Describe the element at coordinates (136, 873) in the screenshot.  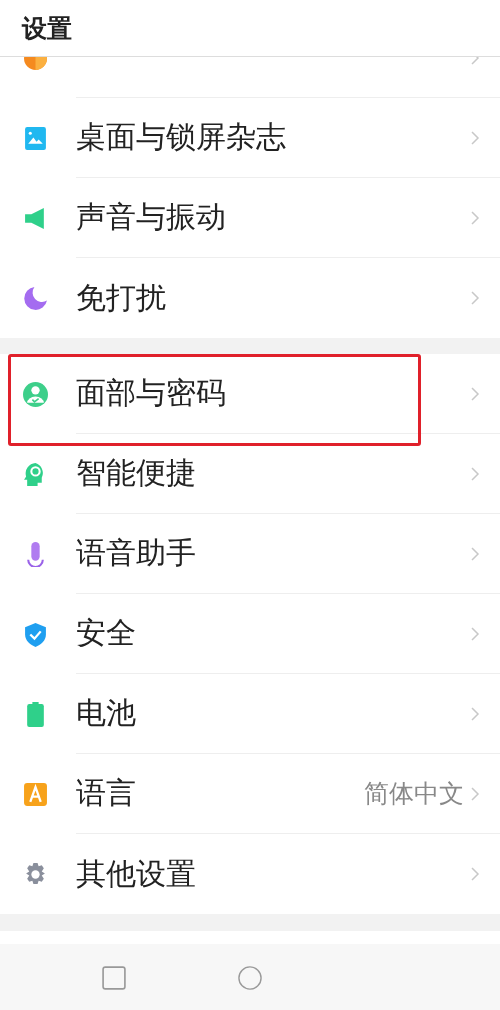
I see `row-label: 其他设置` at that location.